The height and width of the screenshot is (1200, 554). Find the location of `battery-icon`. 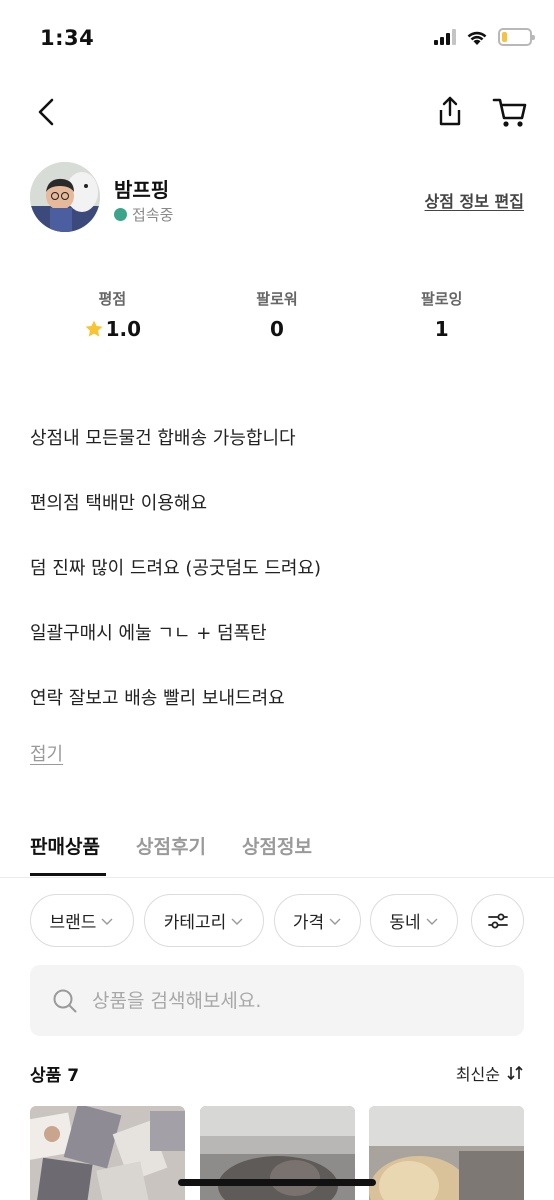

battery-icon is located at coordinates (516, 37).